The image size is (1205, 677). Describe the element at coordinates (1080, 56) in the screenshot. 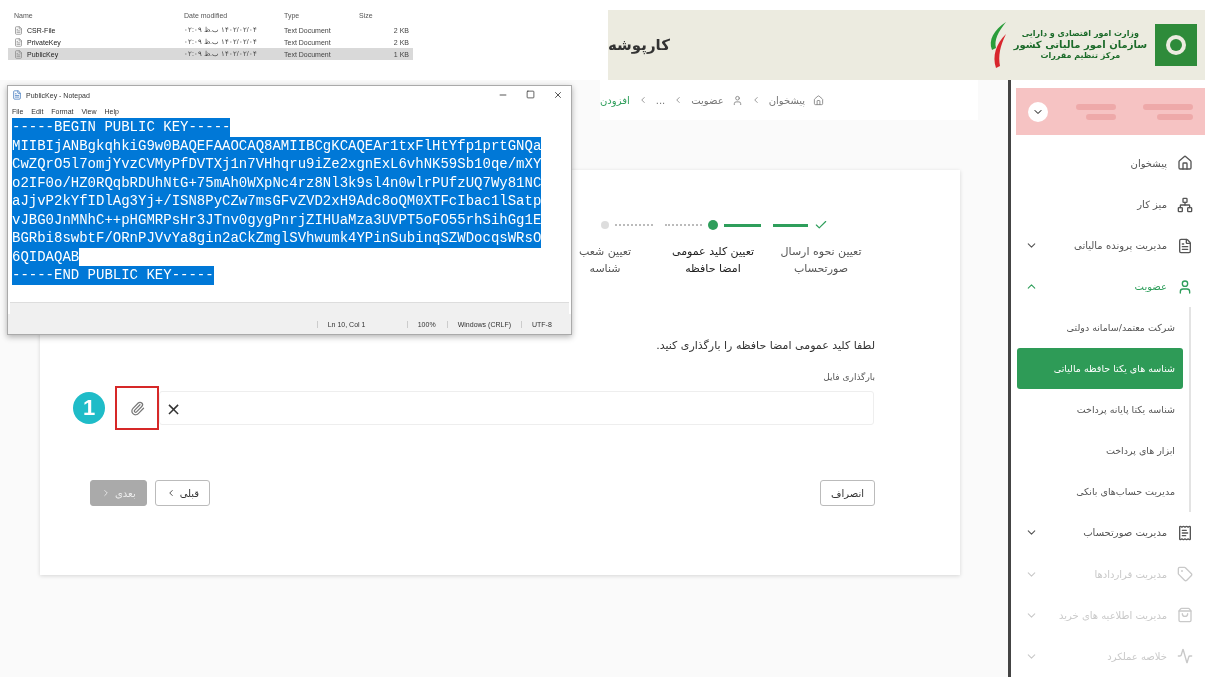

I see `logo-text: مرکز تنظیم مقررات` at that location.